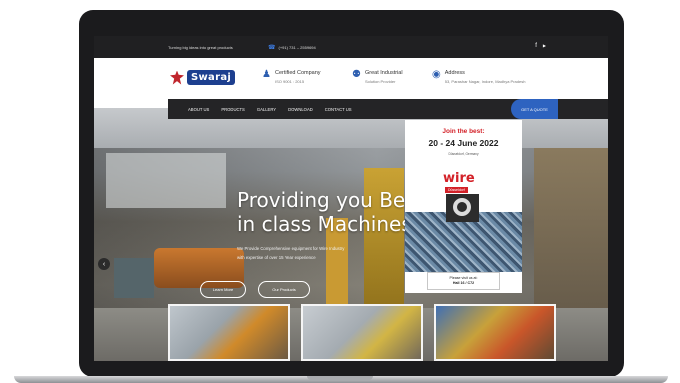 The image size is (680, 383). What do you see at coordinates (289, 81) in the screenshot?
I see `info-sub: ISO 9001 : 2015` at bounding box center [289, 81].